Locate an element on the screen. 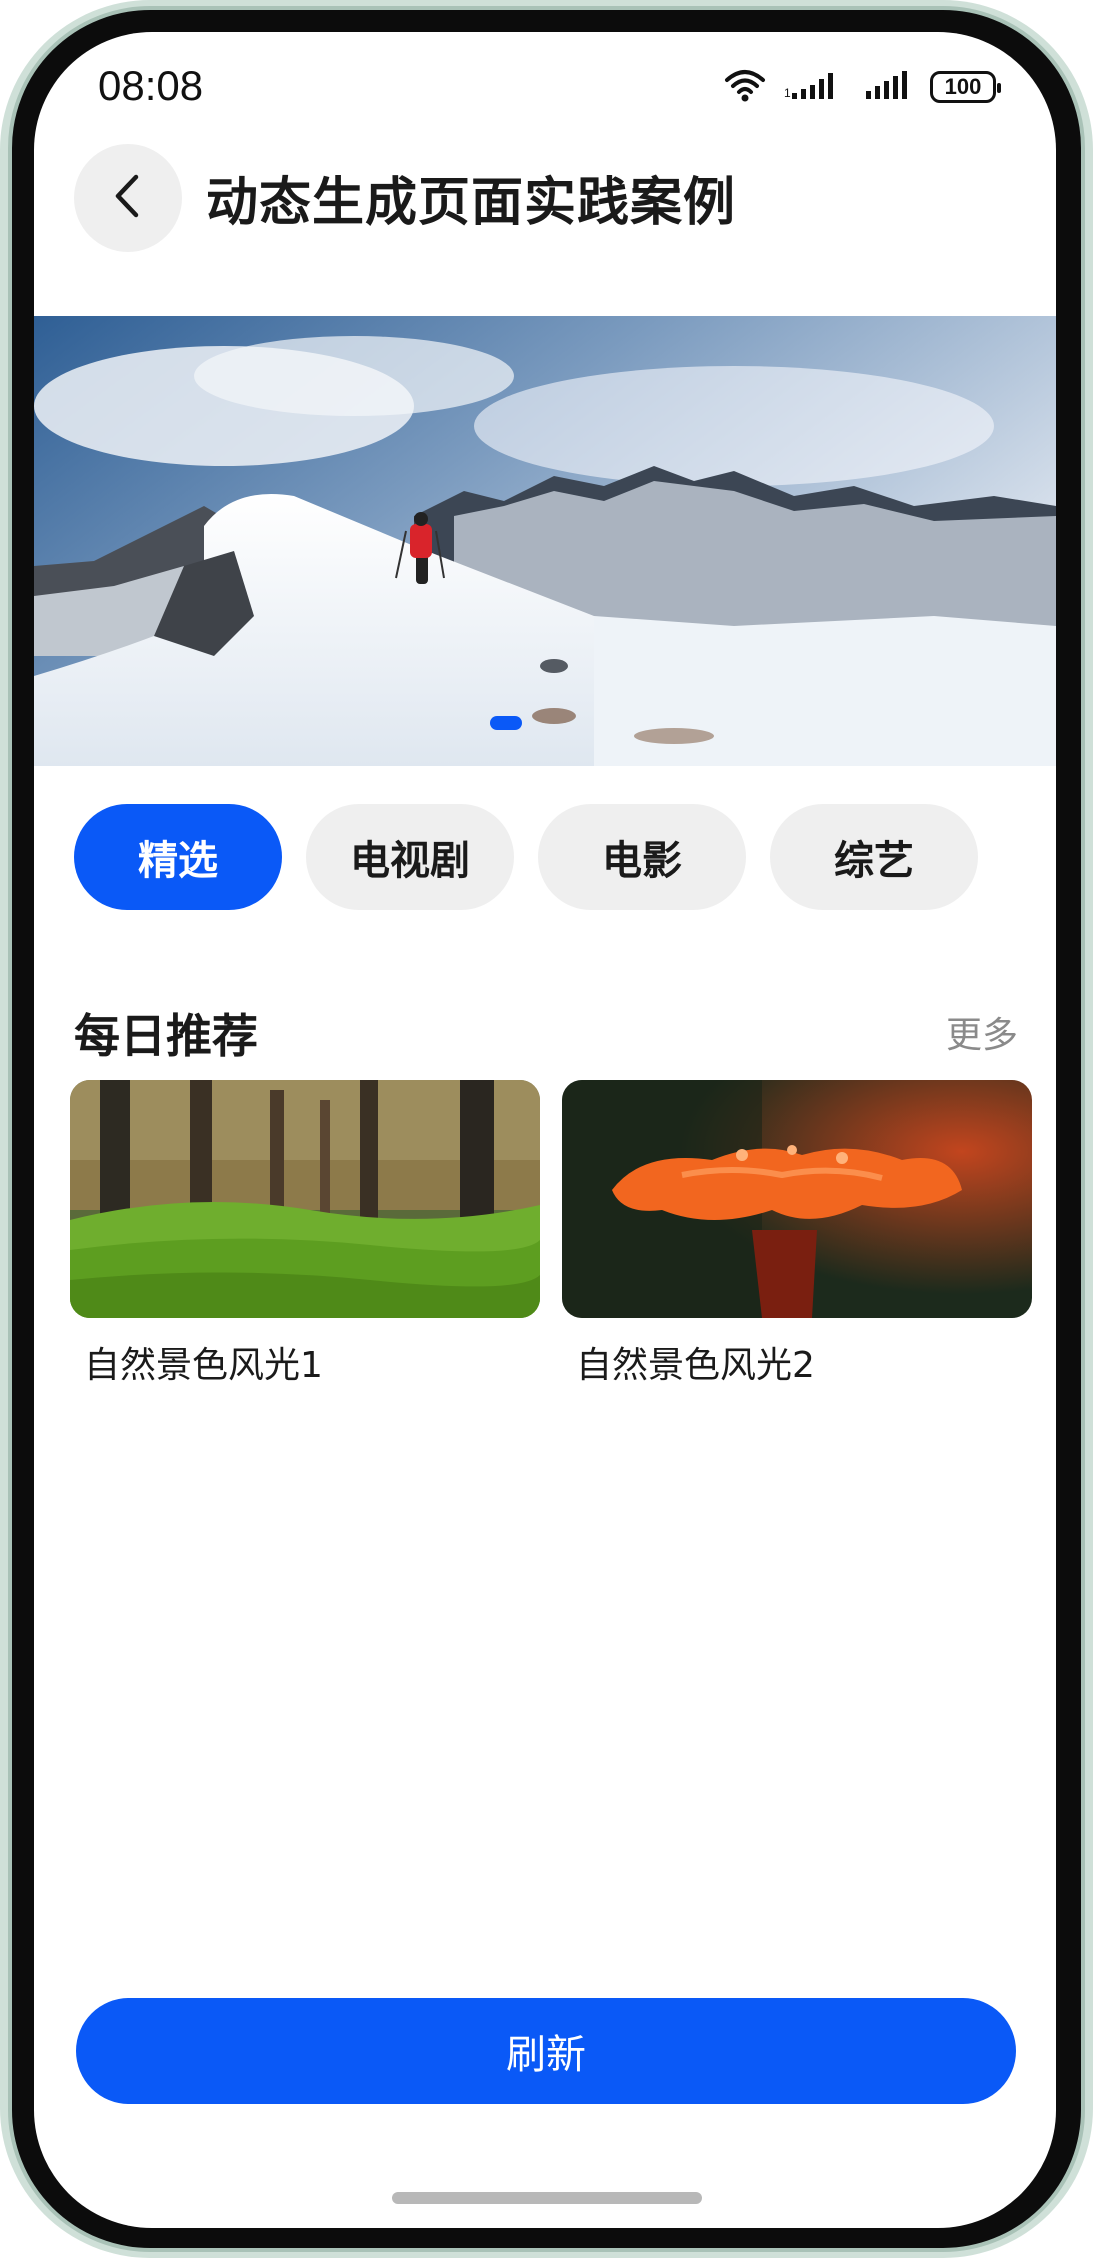 Image resolution: width=1093 pixels, height=2258 pixels. signal-icon: 1 is located at coordinates (816, 87).